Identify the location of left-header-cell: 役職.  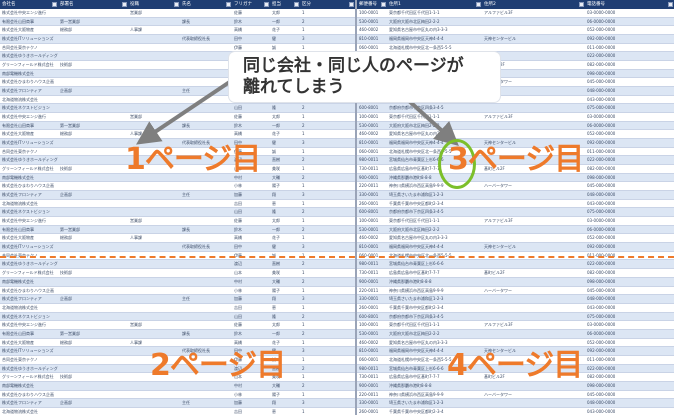
(154, 4).